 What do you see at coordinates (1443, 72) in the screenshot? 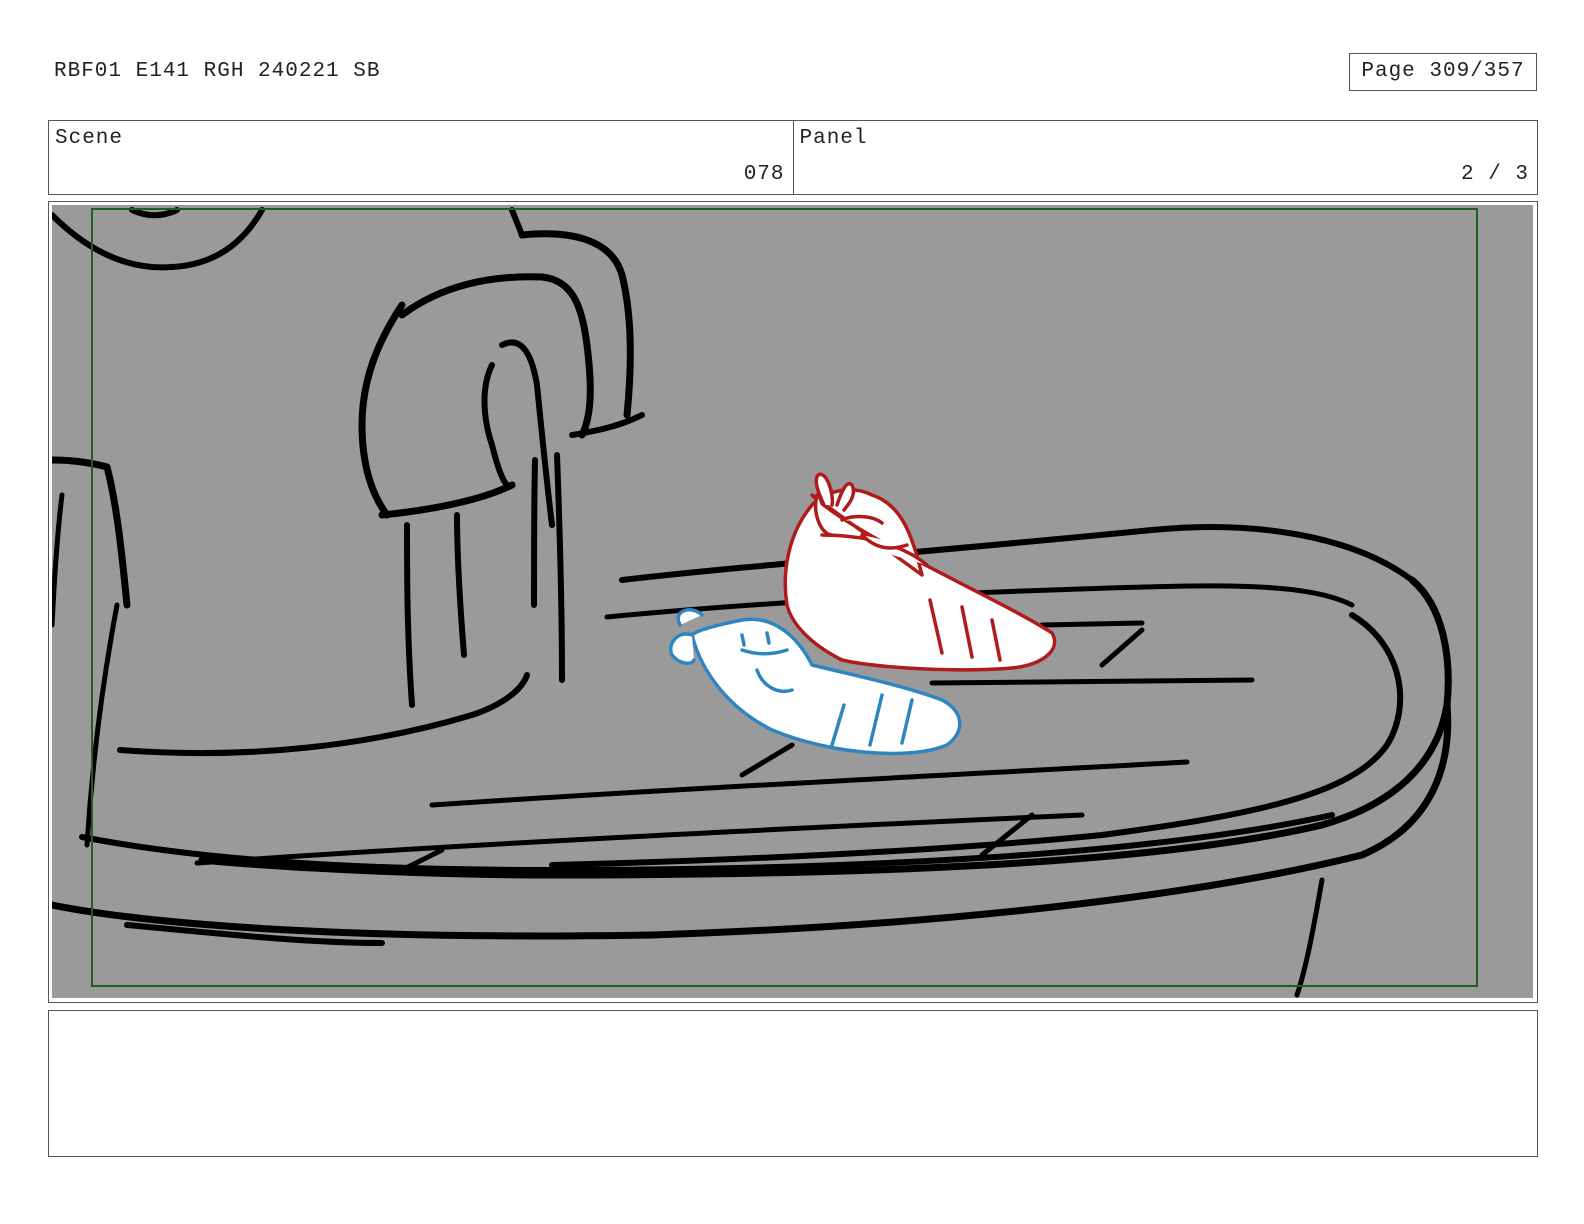
I see `page-indicator: Page 309/357` at bounding box center [1443, 72].